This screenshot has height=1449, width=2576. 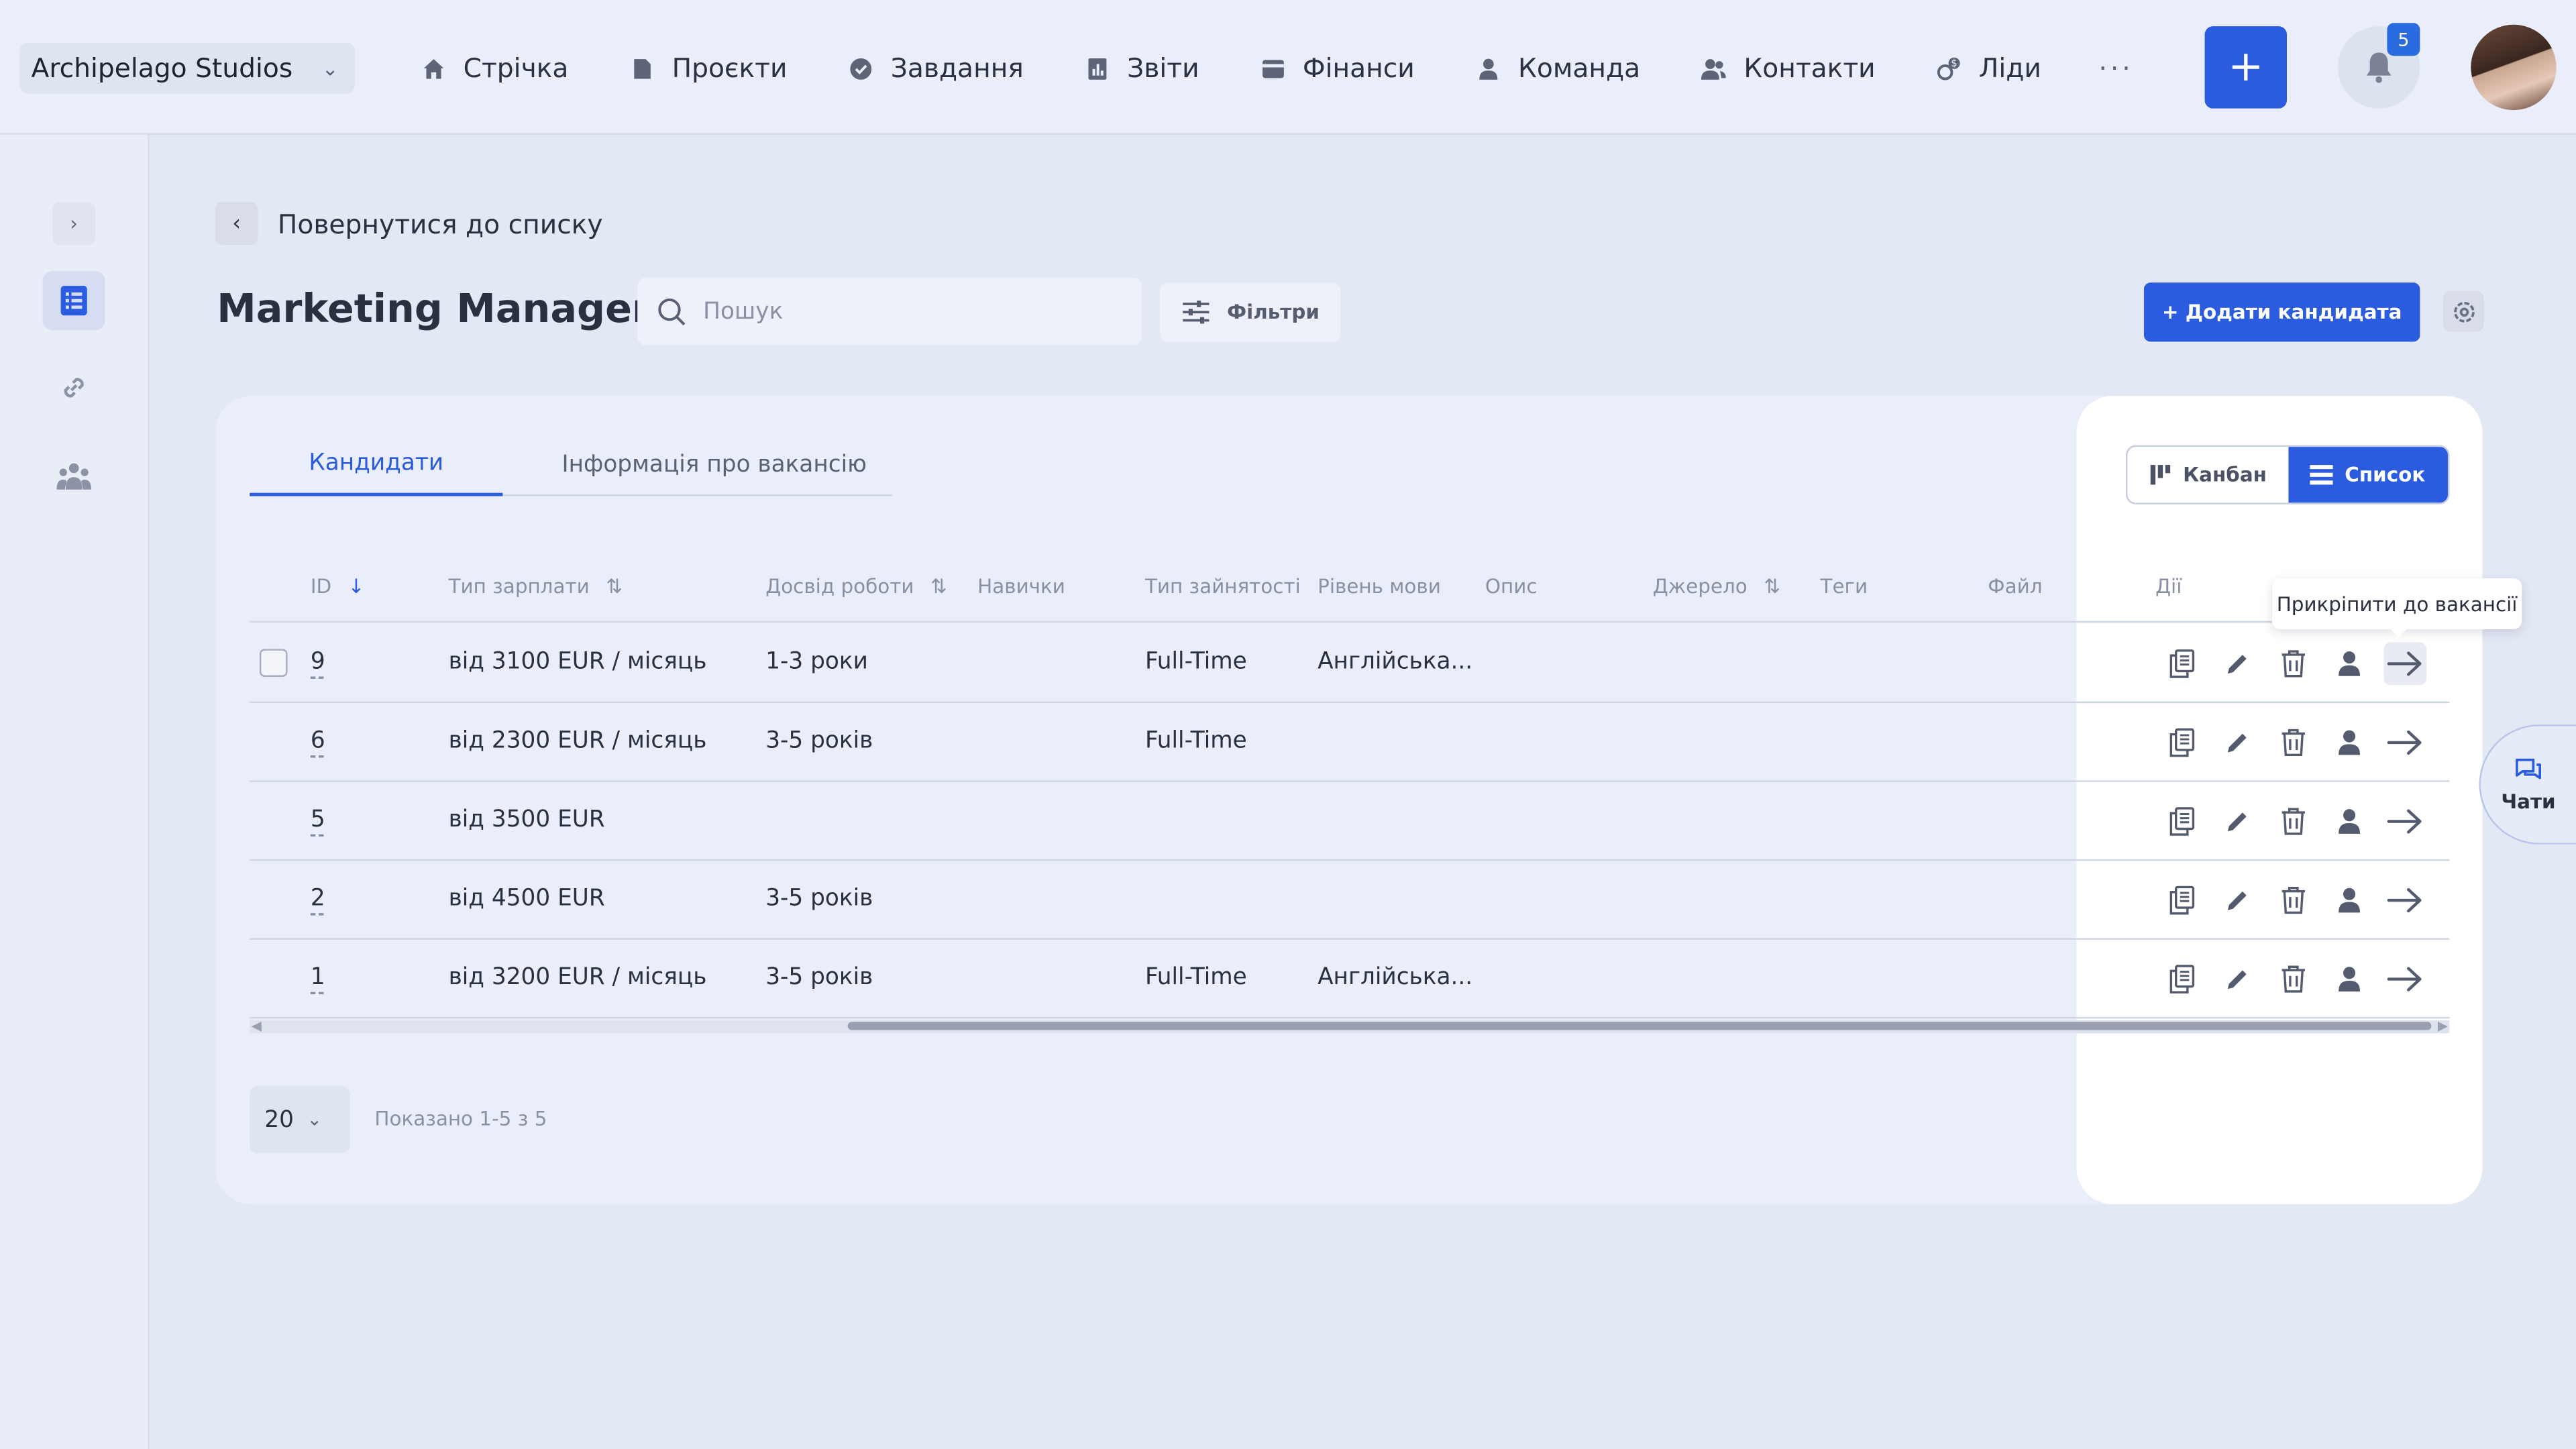 What do you see at coordinates (1250, 312) in the screenshot?
I see `filters-button: Фільтри` at bounding box center [1250, 312].